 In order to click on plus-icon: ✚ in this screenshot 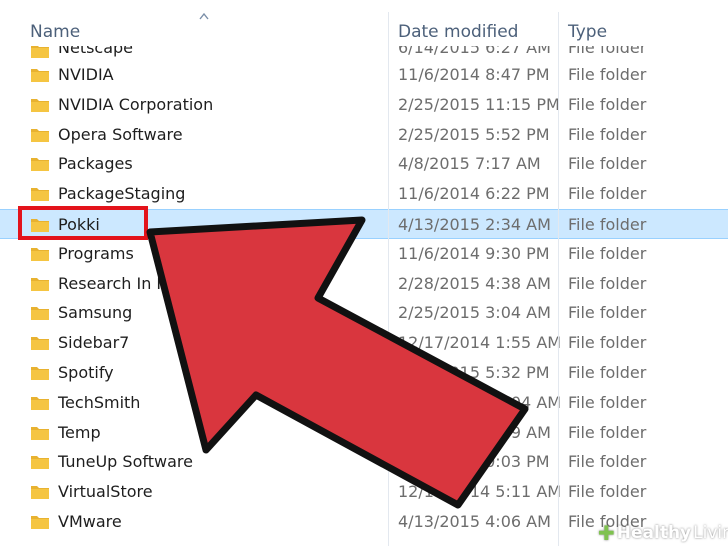, I will do `click(606, 533)`.